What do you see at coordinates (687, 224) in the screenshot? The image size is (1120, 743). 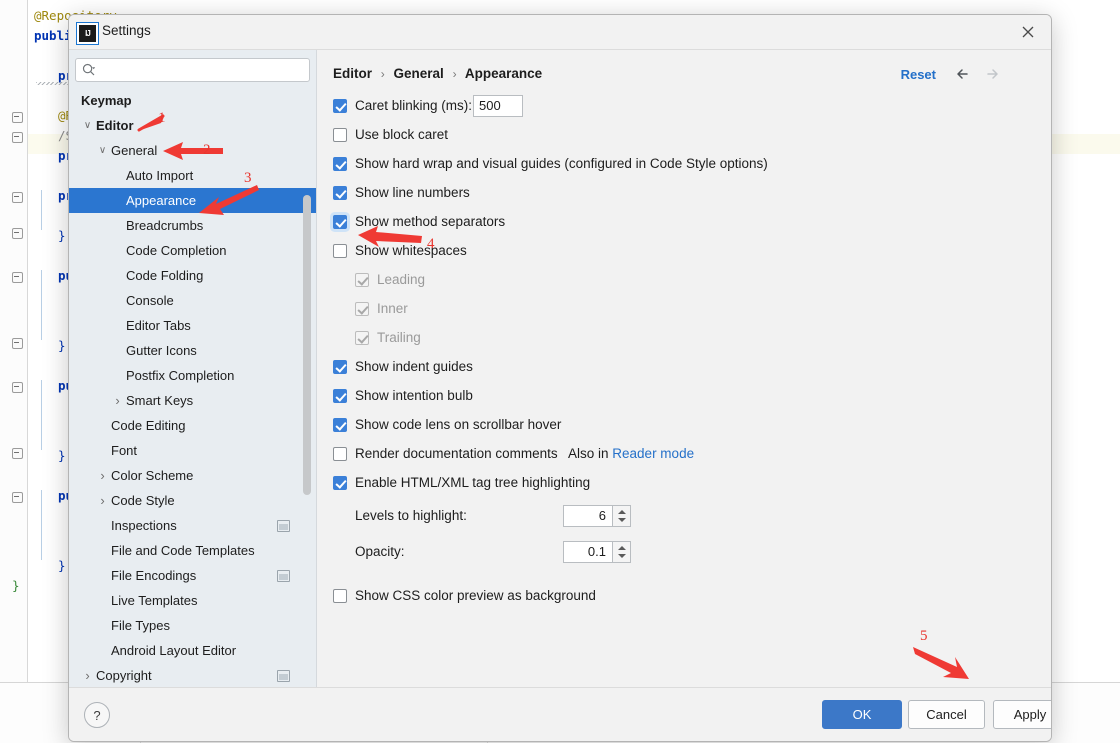 I see `option-row: Show method separators` at bounding box center [687, 224].